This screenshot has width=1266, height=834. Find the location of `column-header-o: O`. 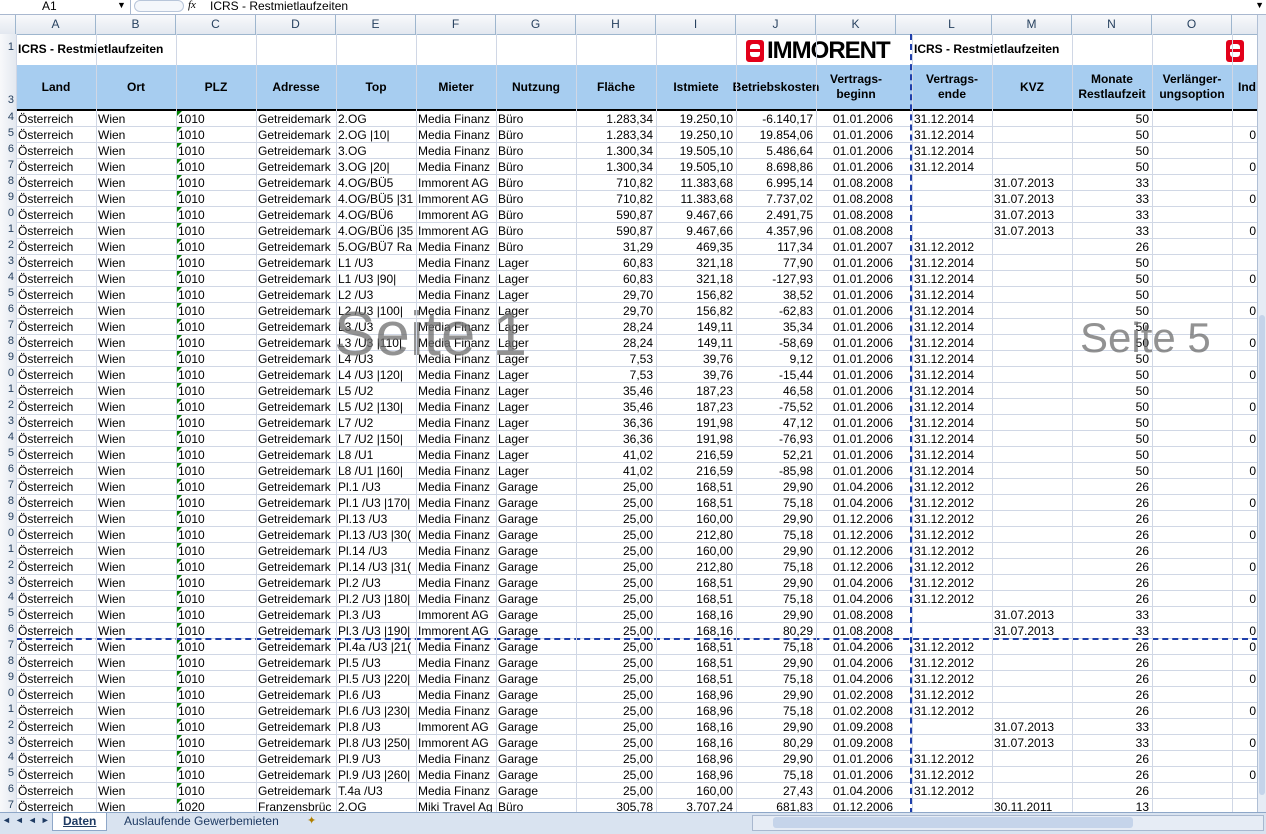

column-header-o: O is located at coordinates (1192, 24).